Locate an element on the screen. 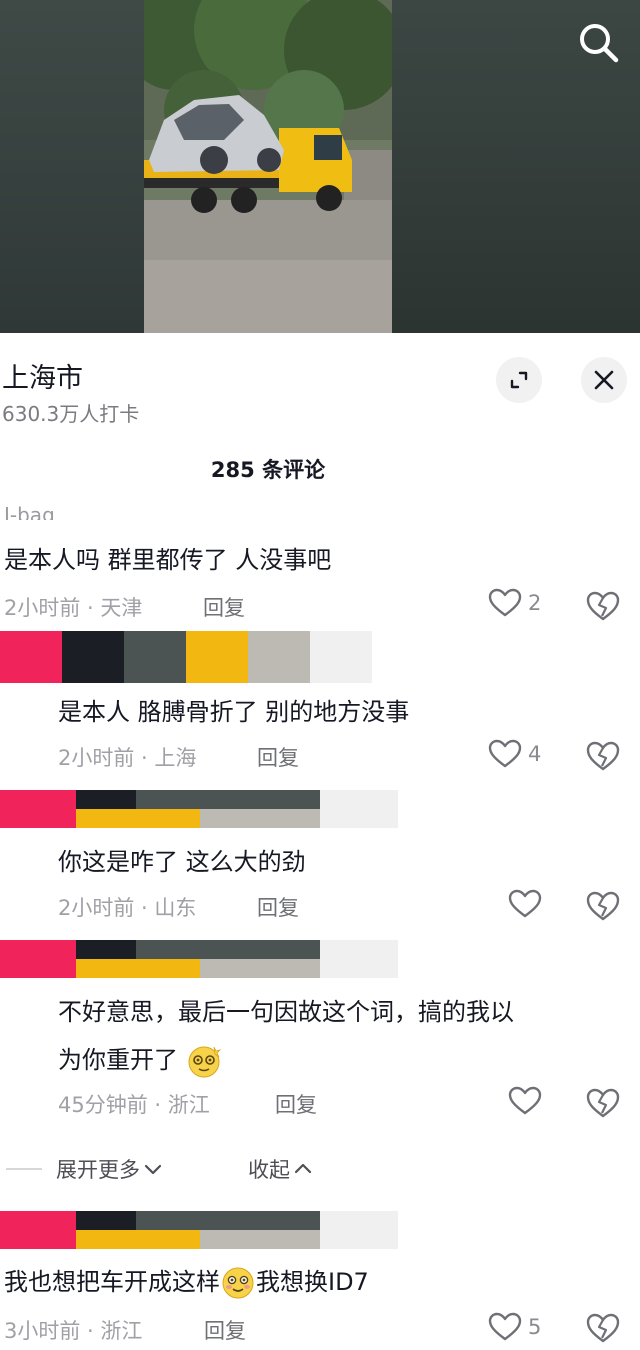 The image size is (640, 1350). like-count: 5 is located at coordinates (535, 1327).